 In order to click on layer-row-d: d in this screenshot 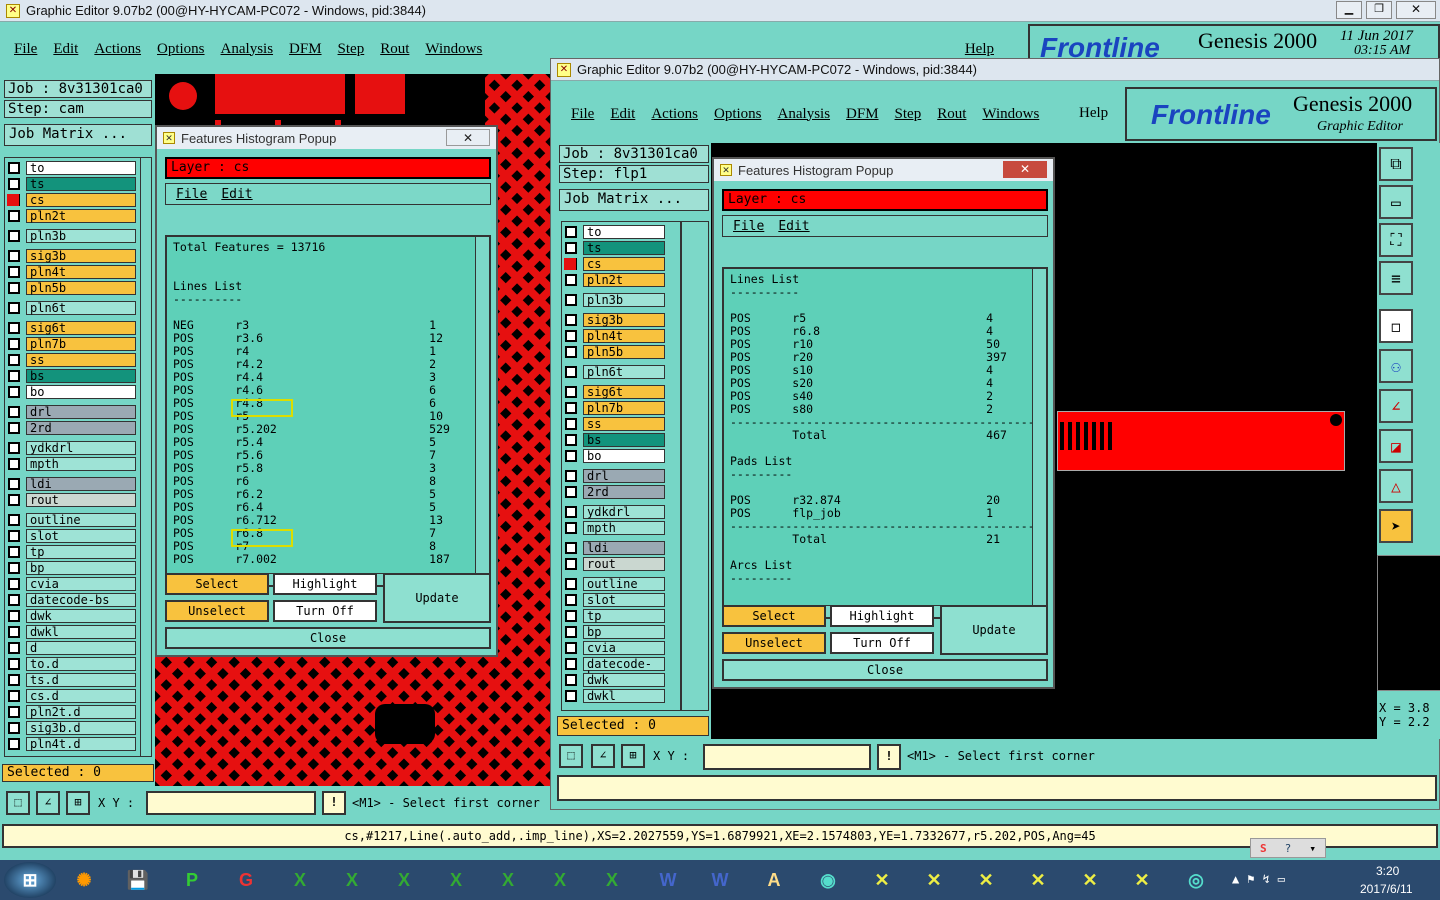, I will do `click(73, 648)`.